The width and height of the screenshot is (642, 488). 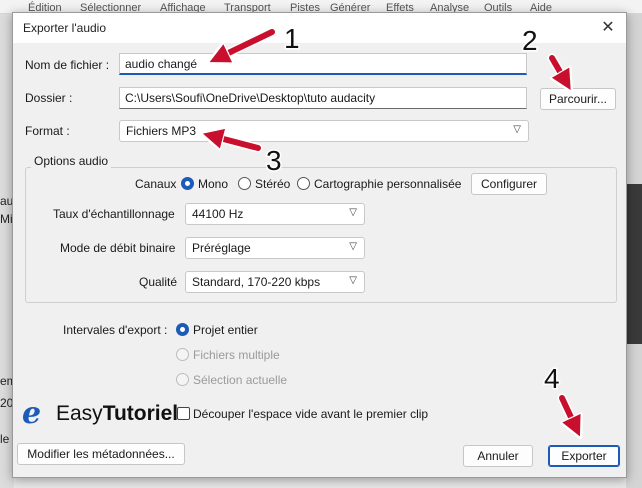 What do you see at coordinates (292, 38) in the screenshot?
I see `annotation-number-1: 1` at bounding box center [292, 38].